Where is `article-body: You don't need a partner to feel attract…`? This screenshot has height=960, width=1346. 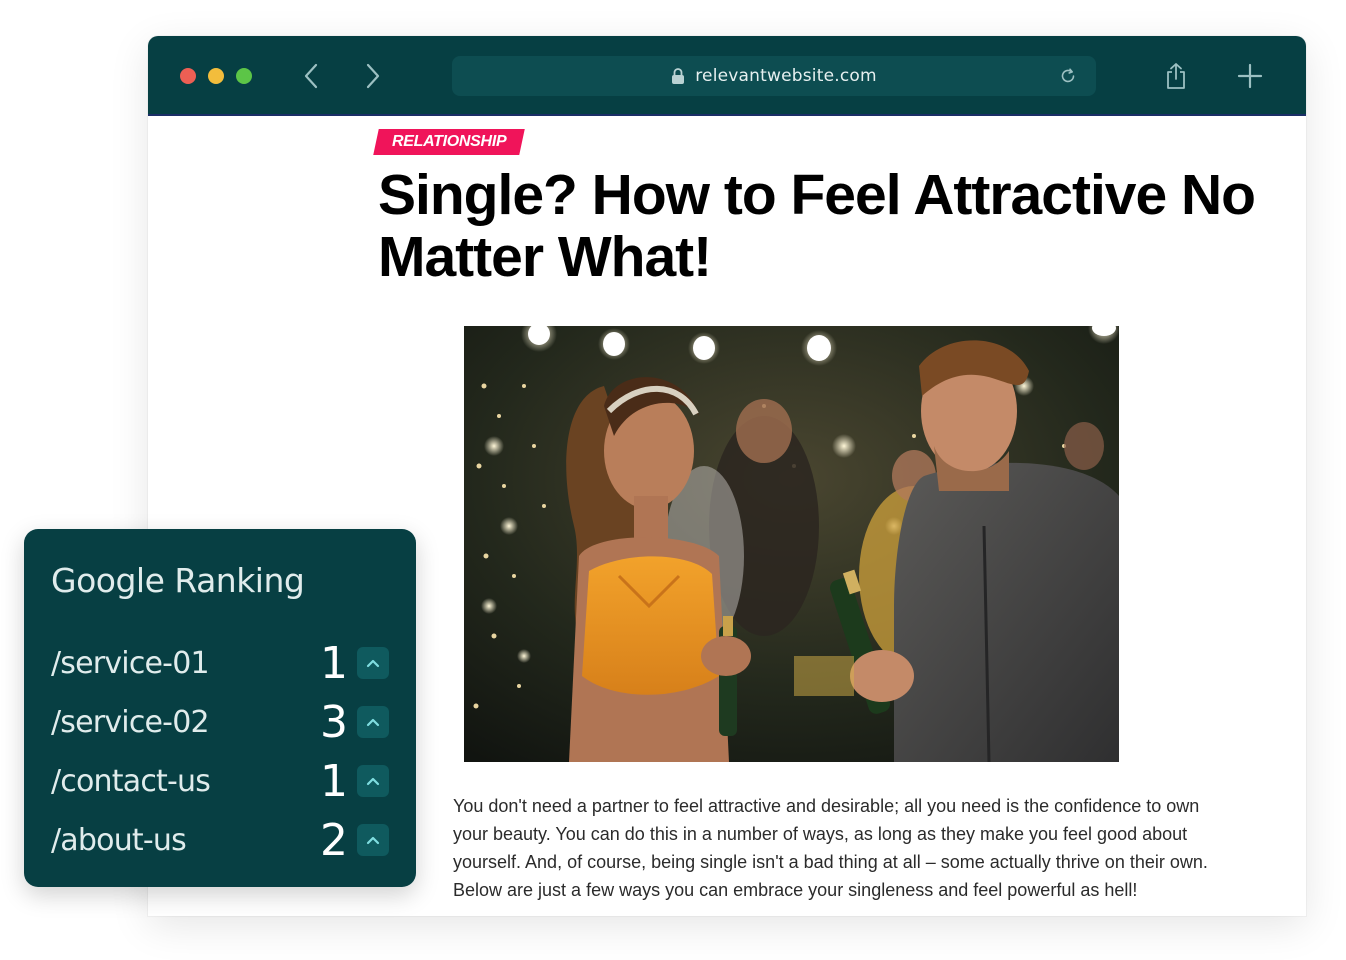 article-body: You don't need a partner to feel attract… is located at coordinates (830, 848).